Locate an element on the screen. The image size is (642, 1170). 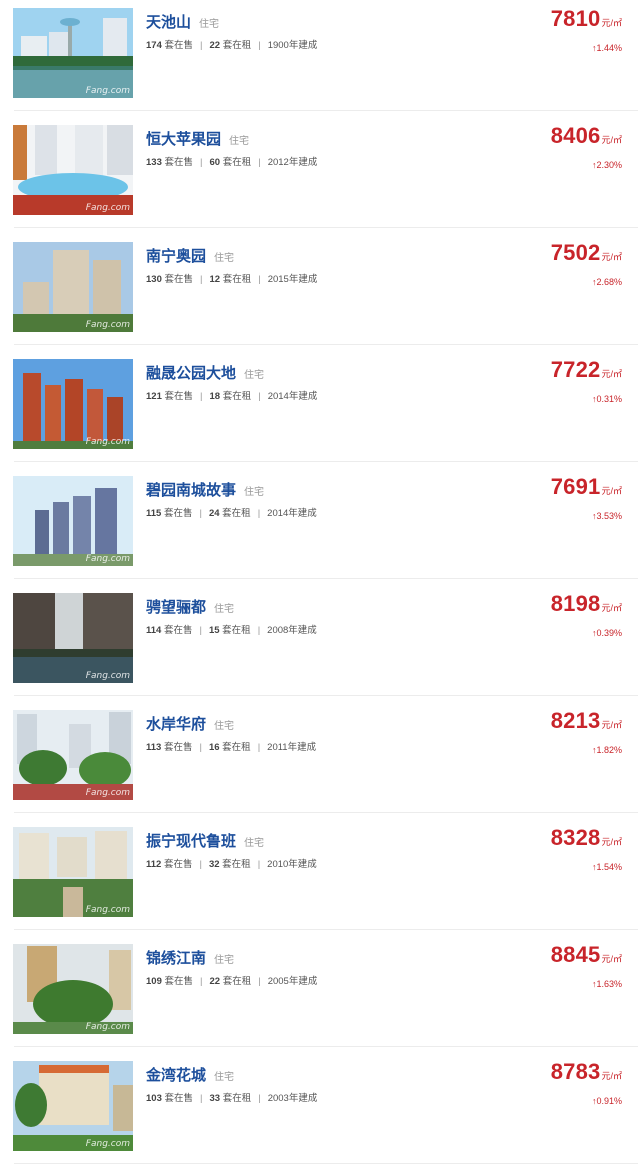
built-year: 2003 is located at coordinates (278, 1098).